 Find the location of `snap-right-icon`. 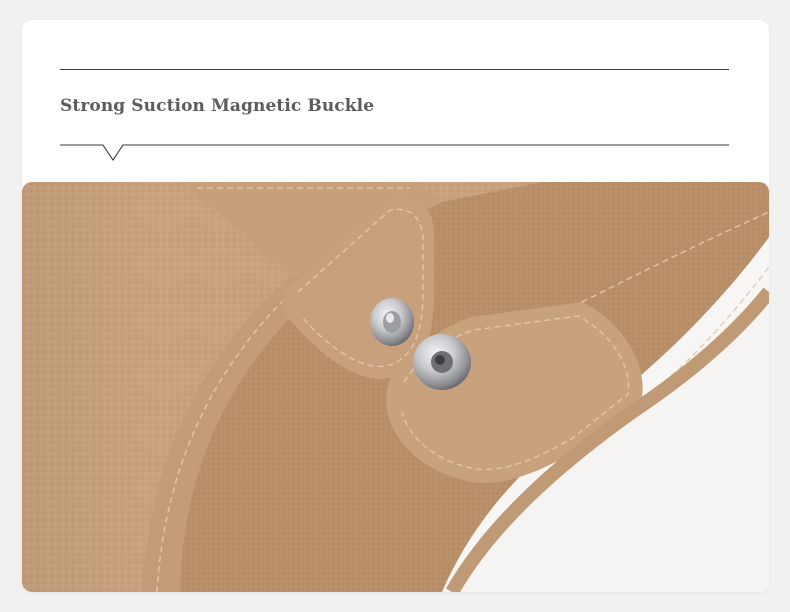

snap-right-icon is located at coordinates (442, 362).